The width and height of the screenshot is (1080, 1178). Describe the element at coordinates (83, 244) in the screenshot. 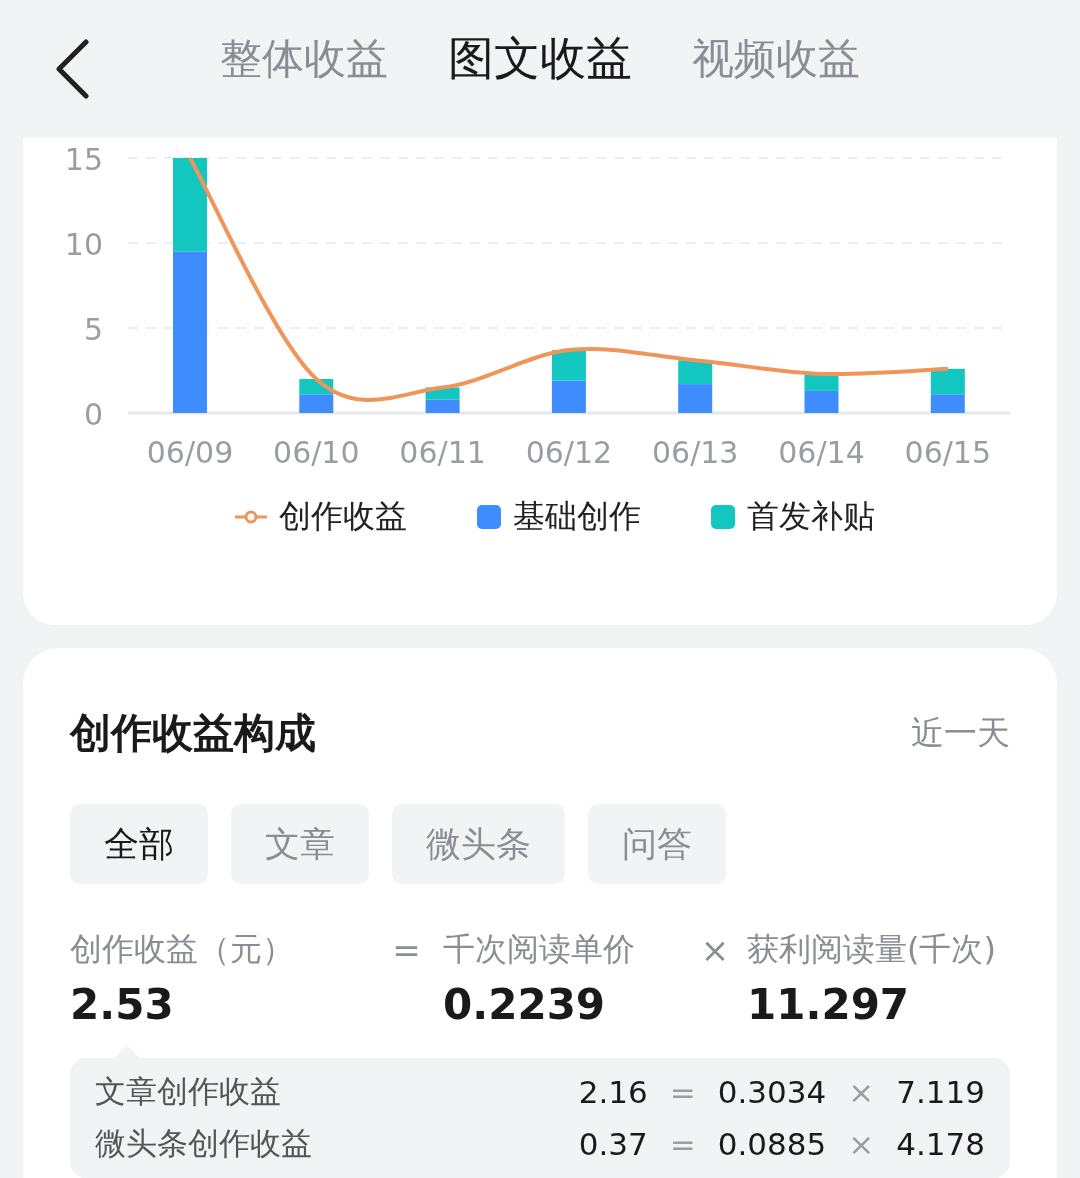

I see `y-axis-label: 10` at that location.